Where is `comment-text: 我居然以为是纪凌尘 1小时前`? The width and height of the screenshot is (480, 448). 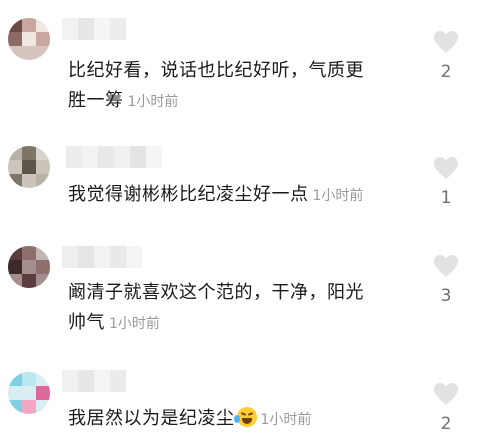 comment-text: 我居然以为是纪凌尘 1小时前 is located at coordinates (248, 419).